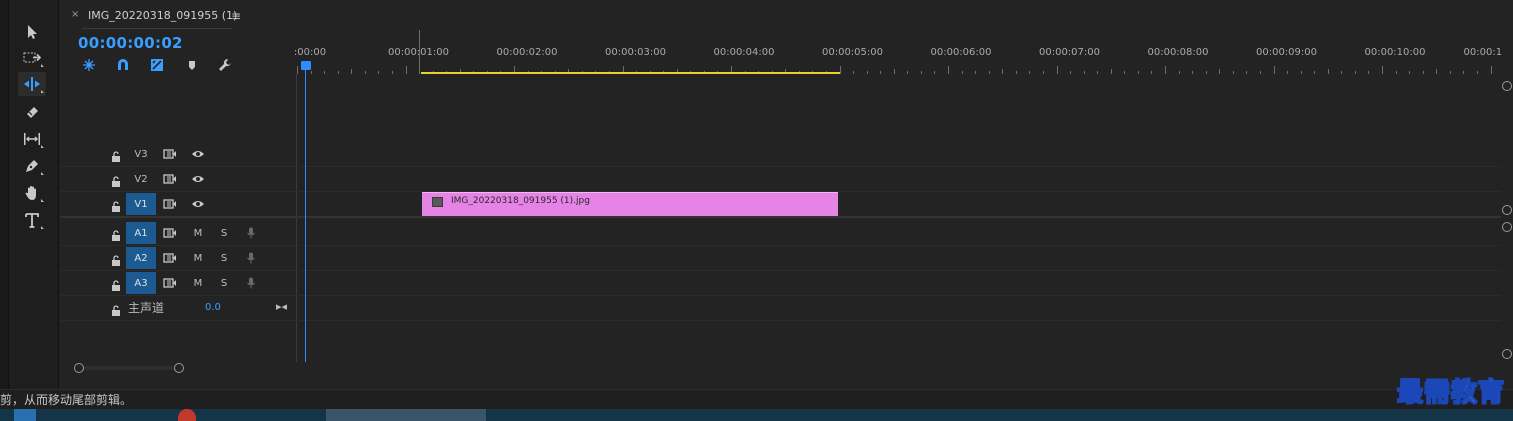  What do you see at coordinates (141, 258) in the screenshot?
I see `track-name: A2` at bounding box center [141, 258].